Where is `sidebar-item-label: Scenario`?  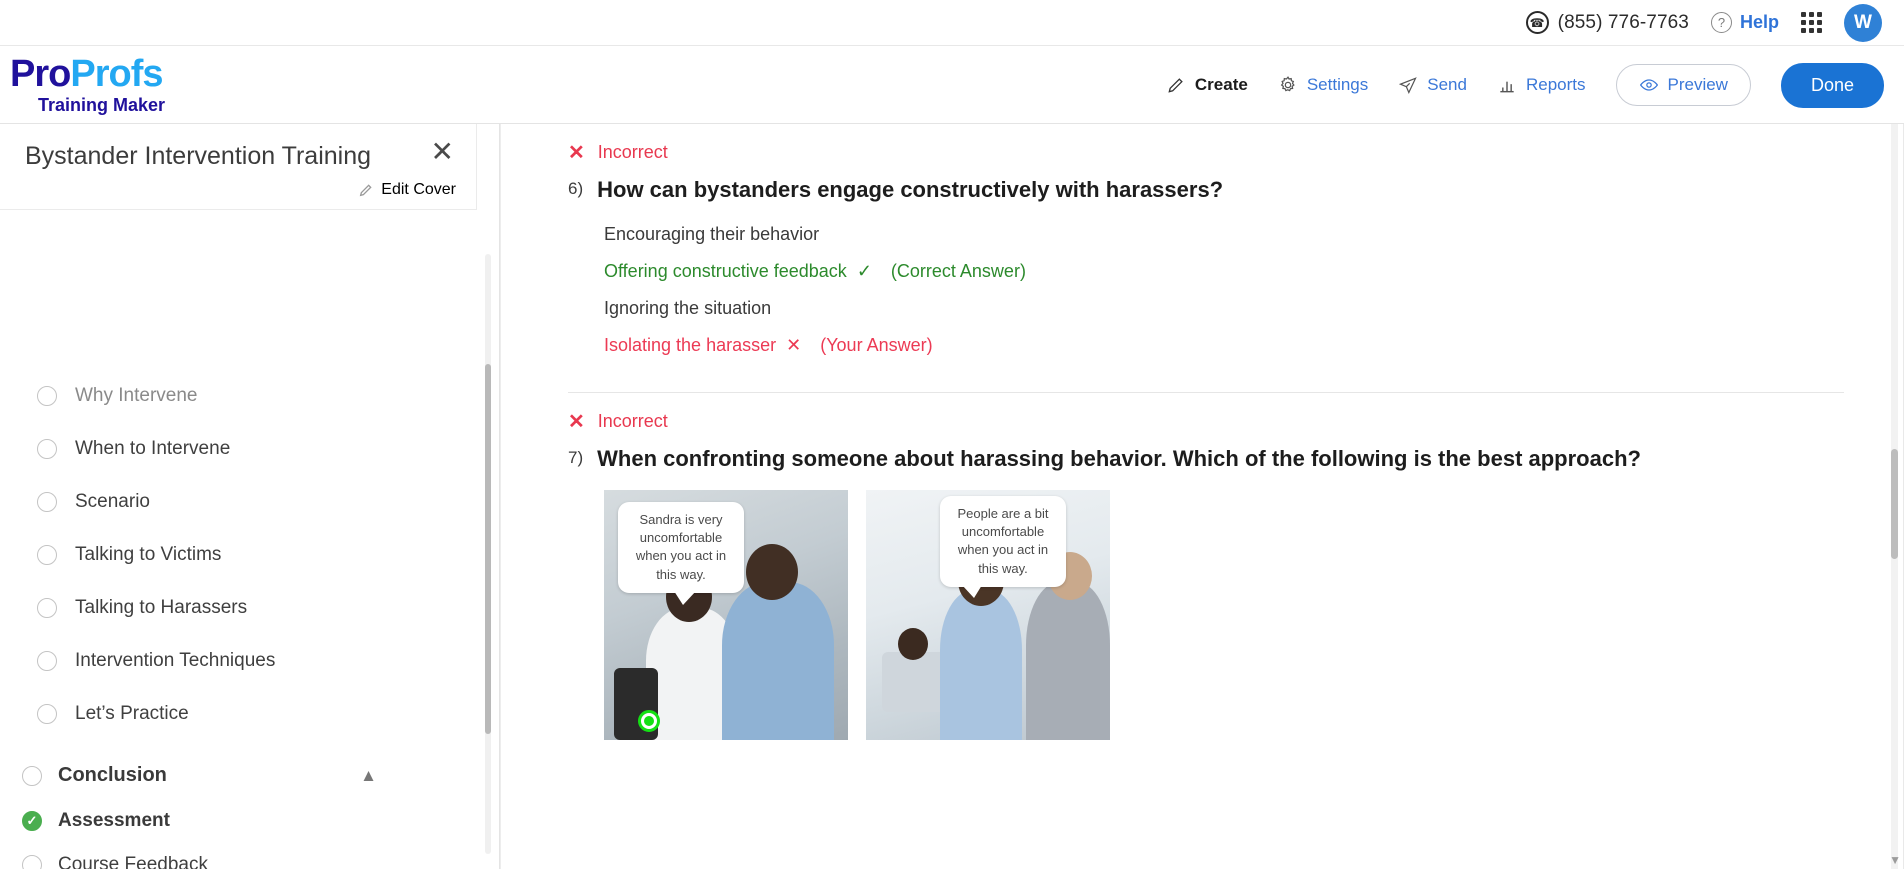
sidebar-item-label: Scenario is located at coordinates (112, 501).